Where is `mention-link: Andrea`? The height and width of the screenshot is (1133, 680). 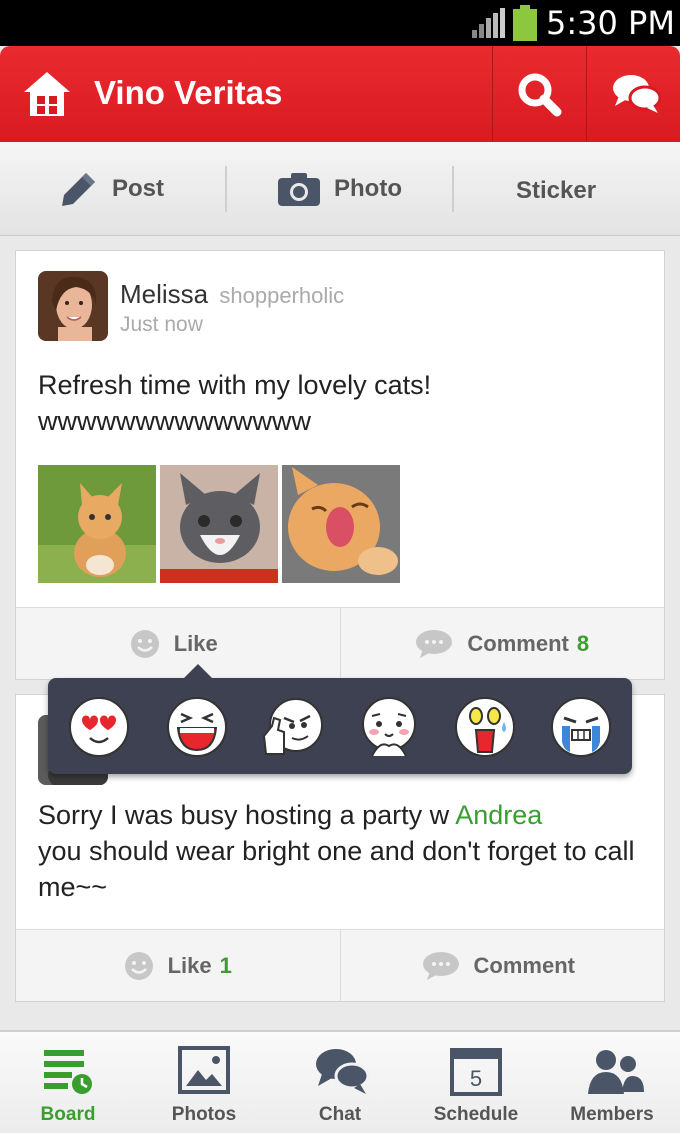 mention-link: Andrea is located at coordinates (498, 815).